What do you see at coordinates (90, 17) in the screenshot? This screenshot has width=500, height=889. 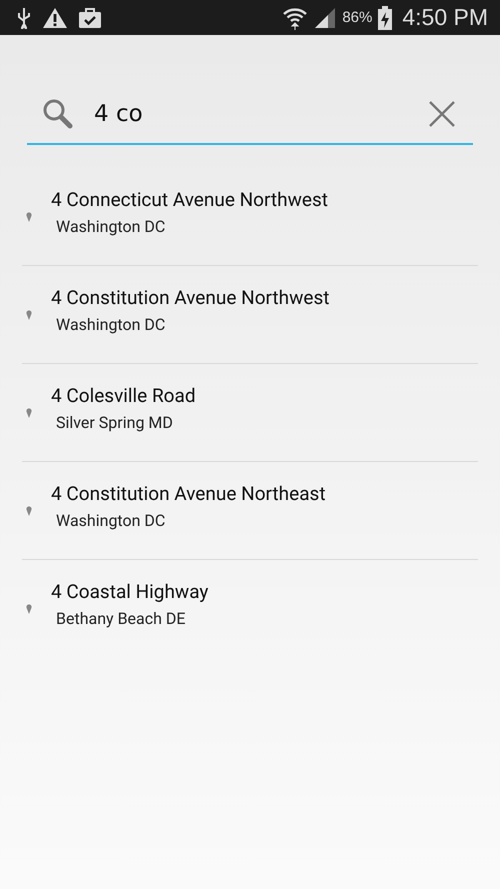 I see `bag-check-icon` at bounding box center [90, 17].